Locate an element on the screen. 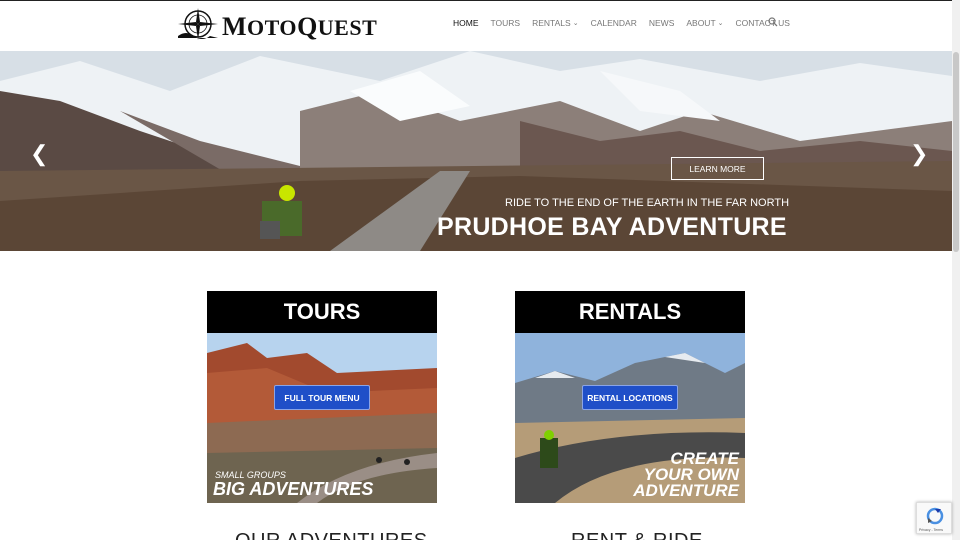 The height and width of the screenshot is (540, 960). nav-item-tours: TOURS is located at coordinates (506, 23).